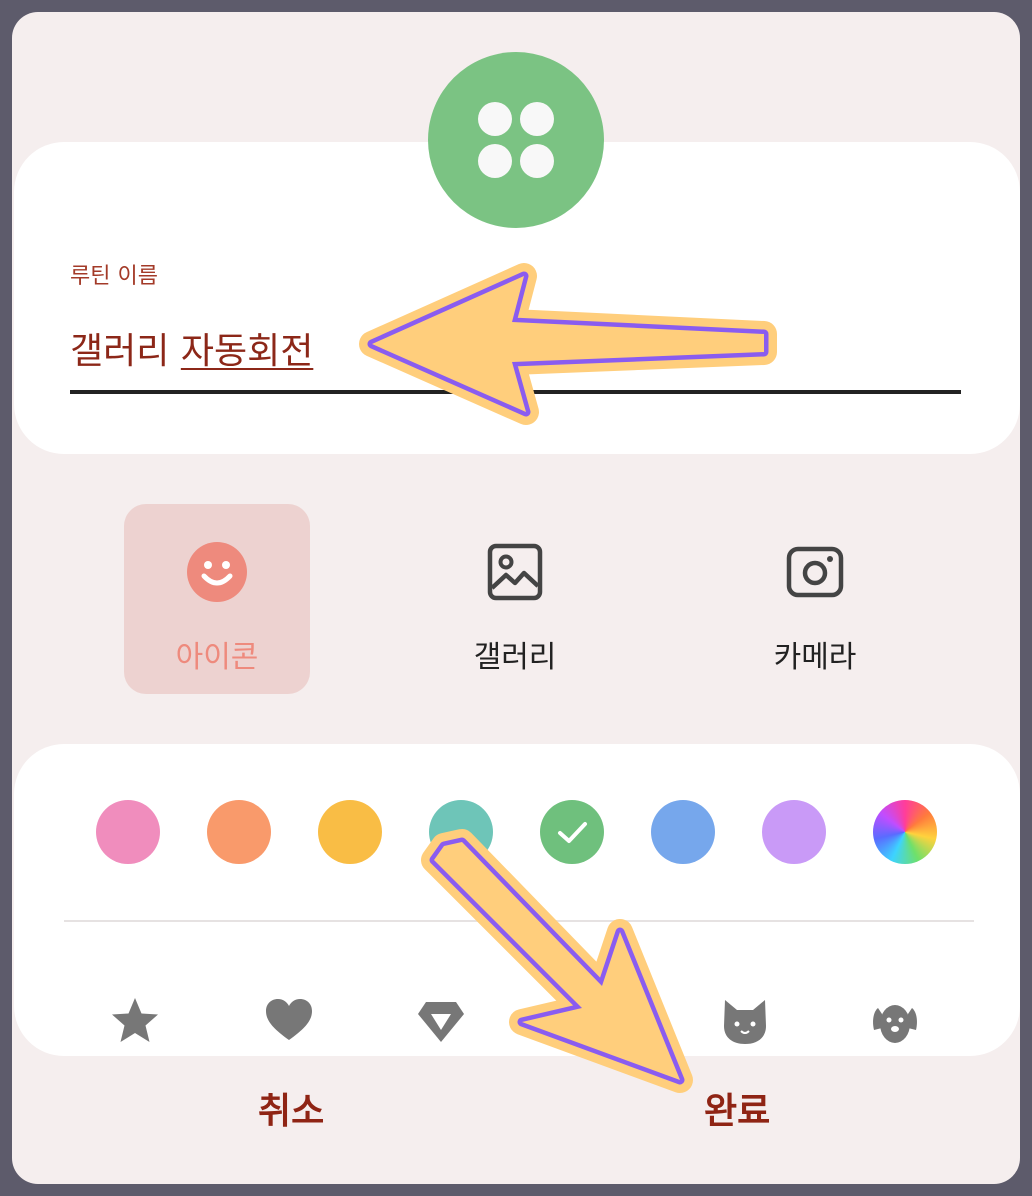  I want to click on routine-avatar, so click(516, 140).